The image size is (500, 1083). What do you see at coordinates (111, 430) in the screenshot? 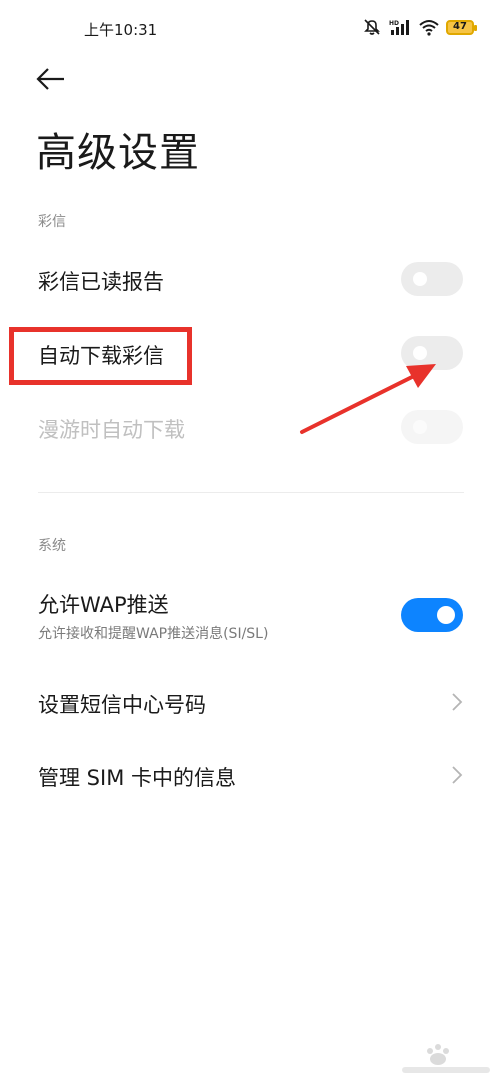
I see `roaming-auto-download-label: 漫游时自动下载` at bounding box center [111, 430].